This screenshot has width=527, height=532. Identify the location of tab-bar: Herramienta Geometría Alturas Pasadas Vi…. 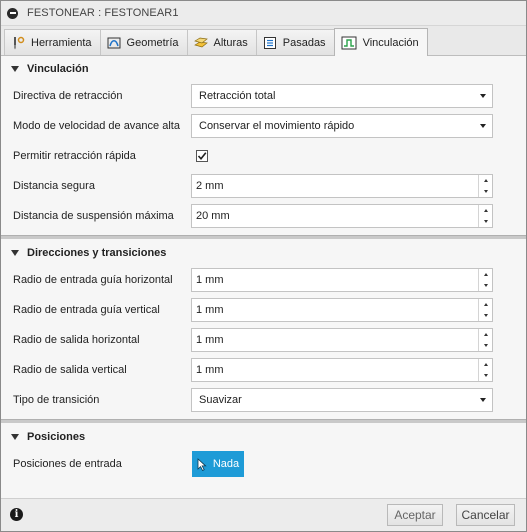
(263, 41).